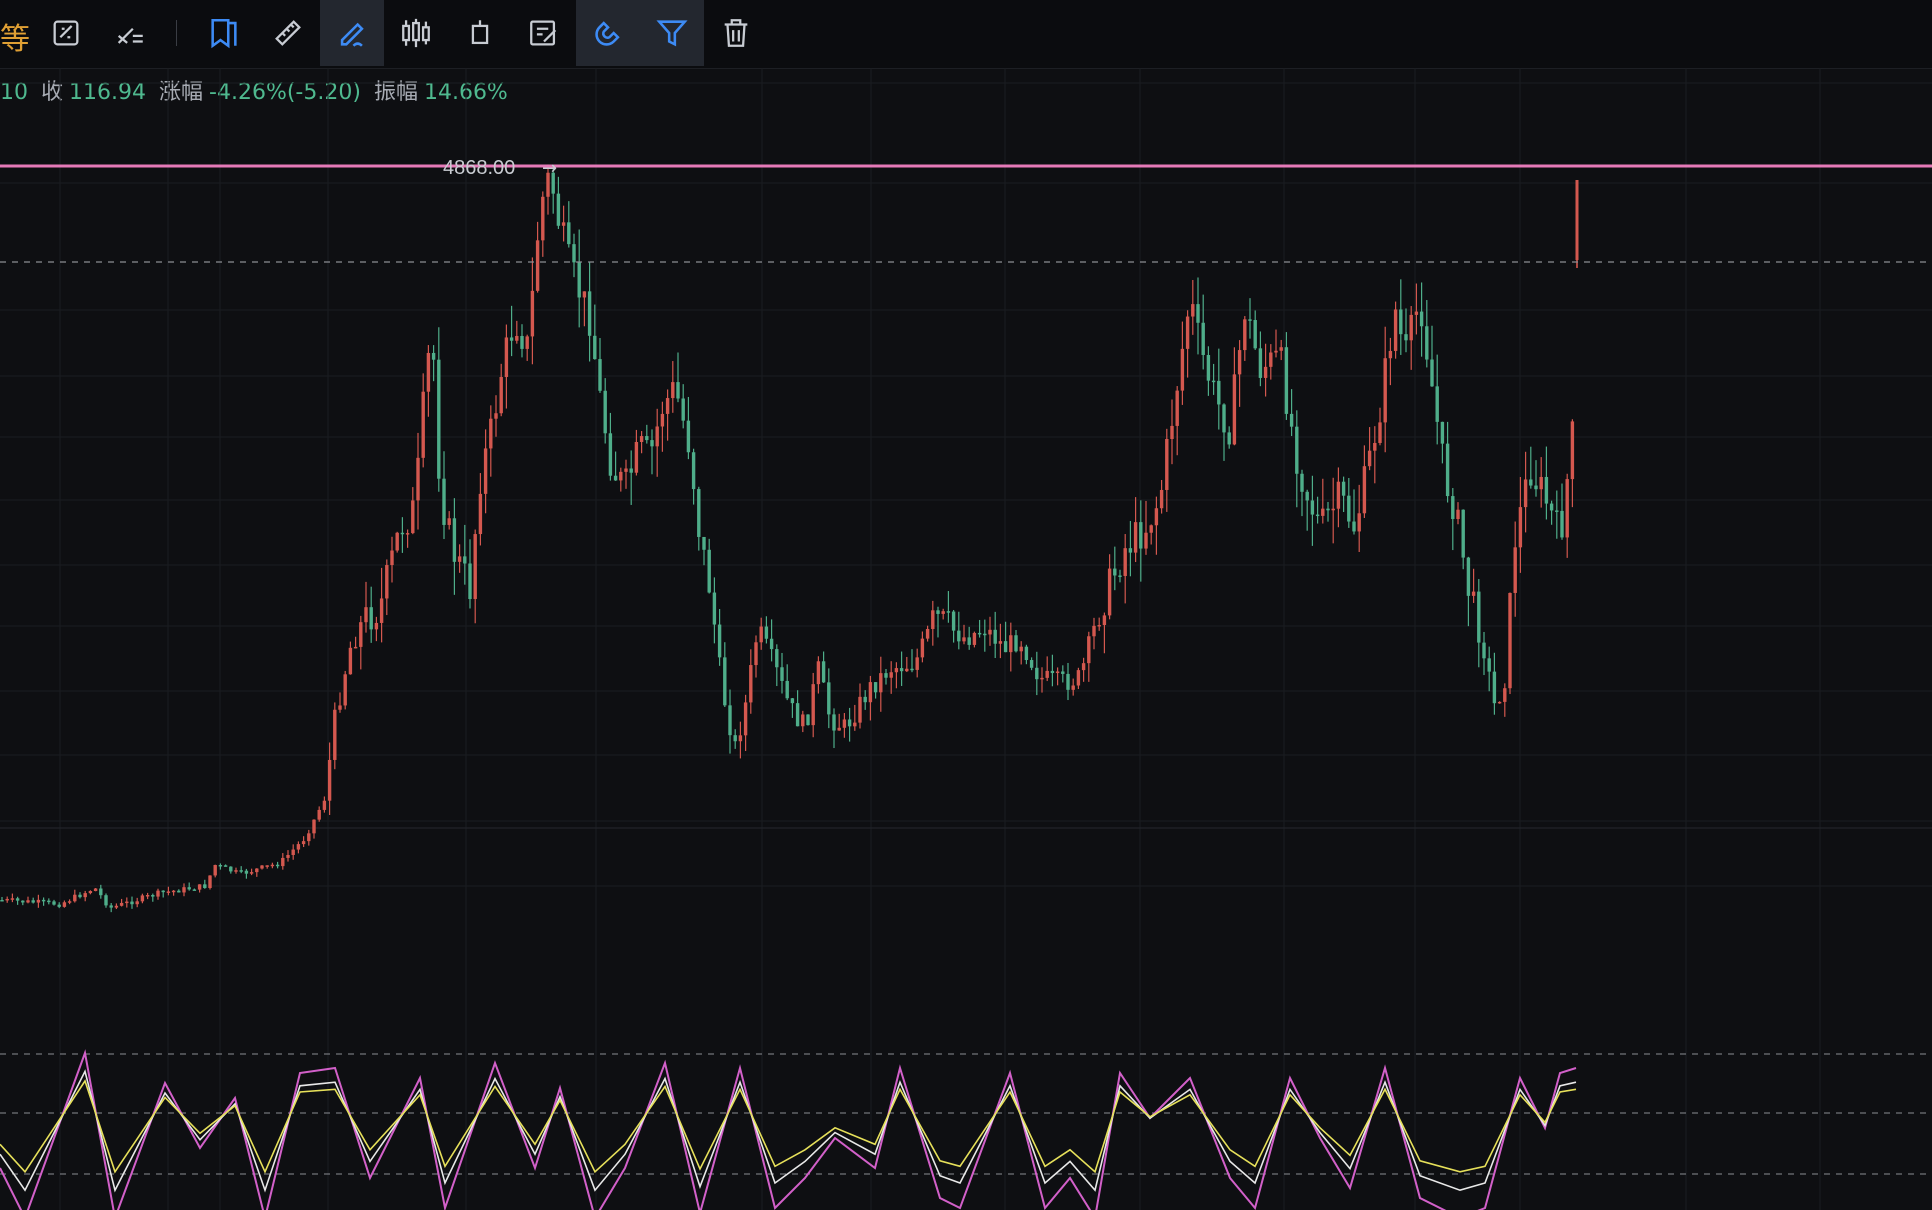 The width and height of the screenshot is (1932, 1210). What do you see at coordinates (480, 33) in the screenshot?
I see `single-candle-icon` at bounding box center [480, 33].